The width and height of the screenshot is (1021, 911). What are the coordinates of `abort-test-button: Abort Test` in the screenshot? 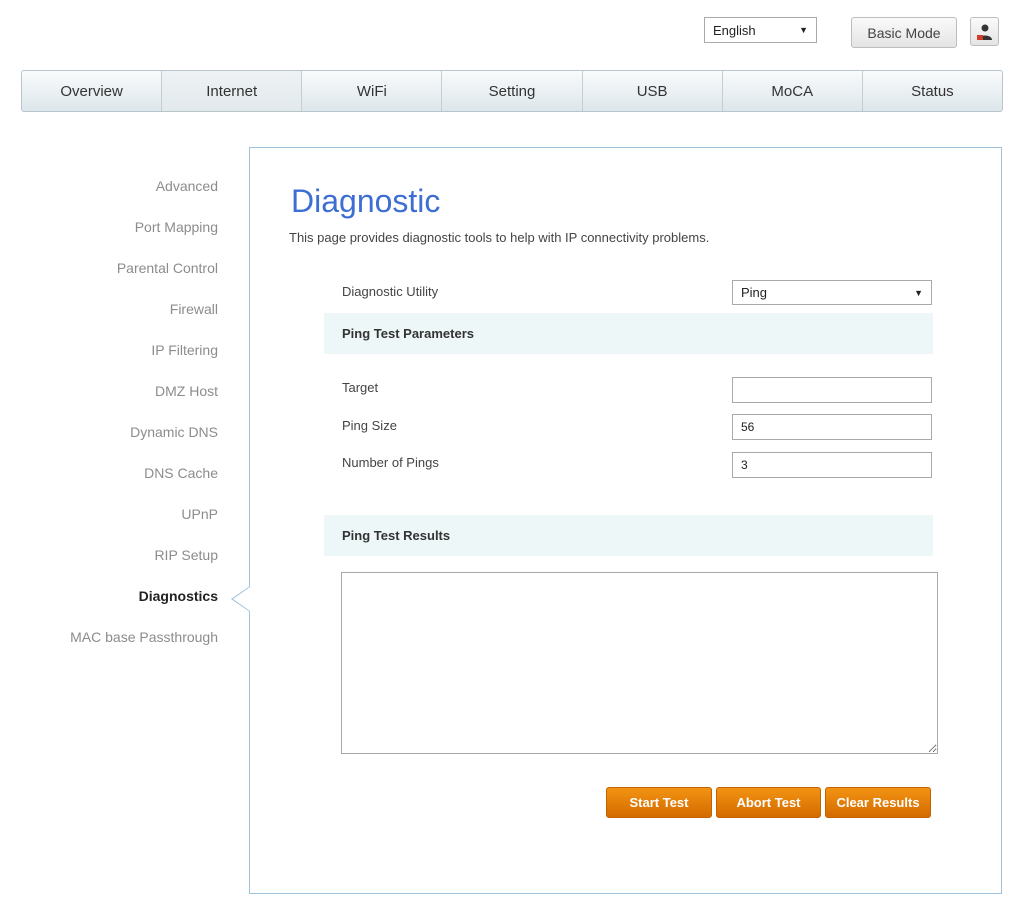 It's located at (768, 802).